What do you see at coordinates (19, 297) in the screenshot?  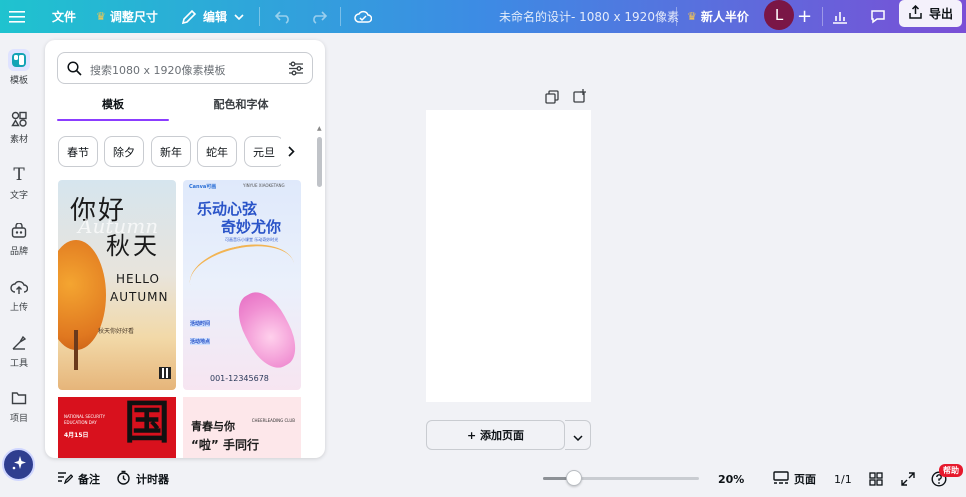 I see `sidebar-item-uploads: 上传` at bounding box center [19, 297].